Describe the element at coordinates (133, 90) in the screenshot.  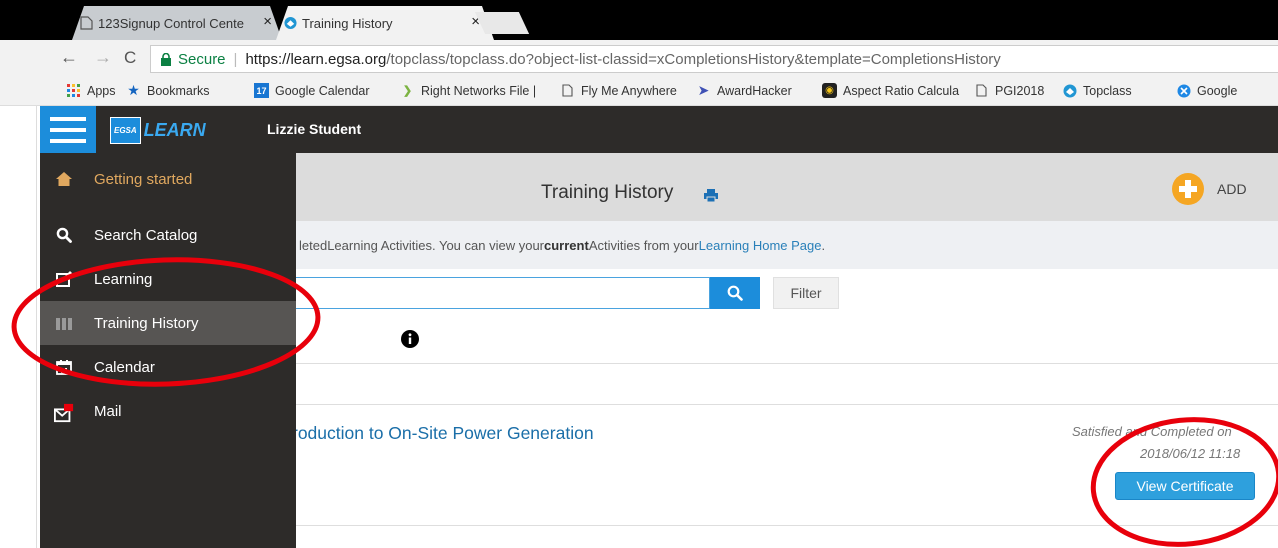
I see `star-icon: ★` at that location.